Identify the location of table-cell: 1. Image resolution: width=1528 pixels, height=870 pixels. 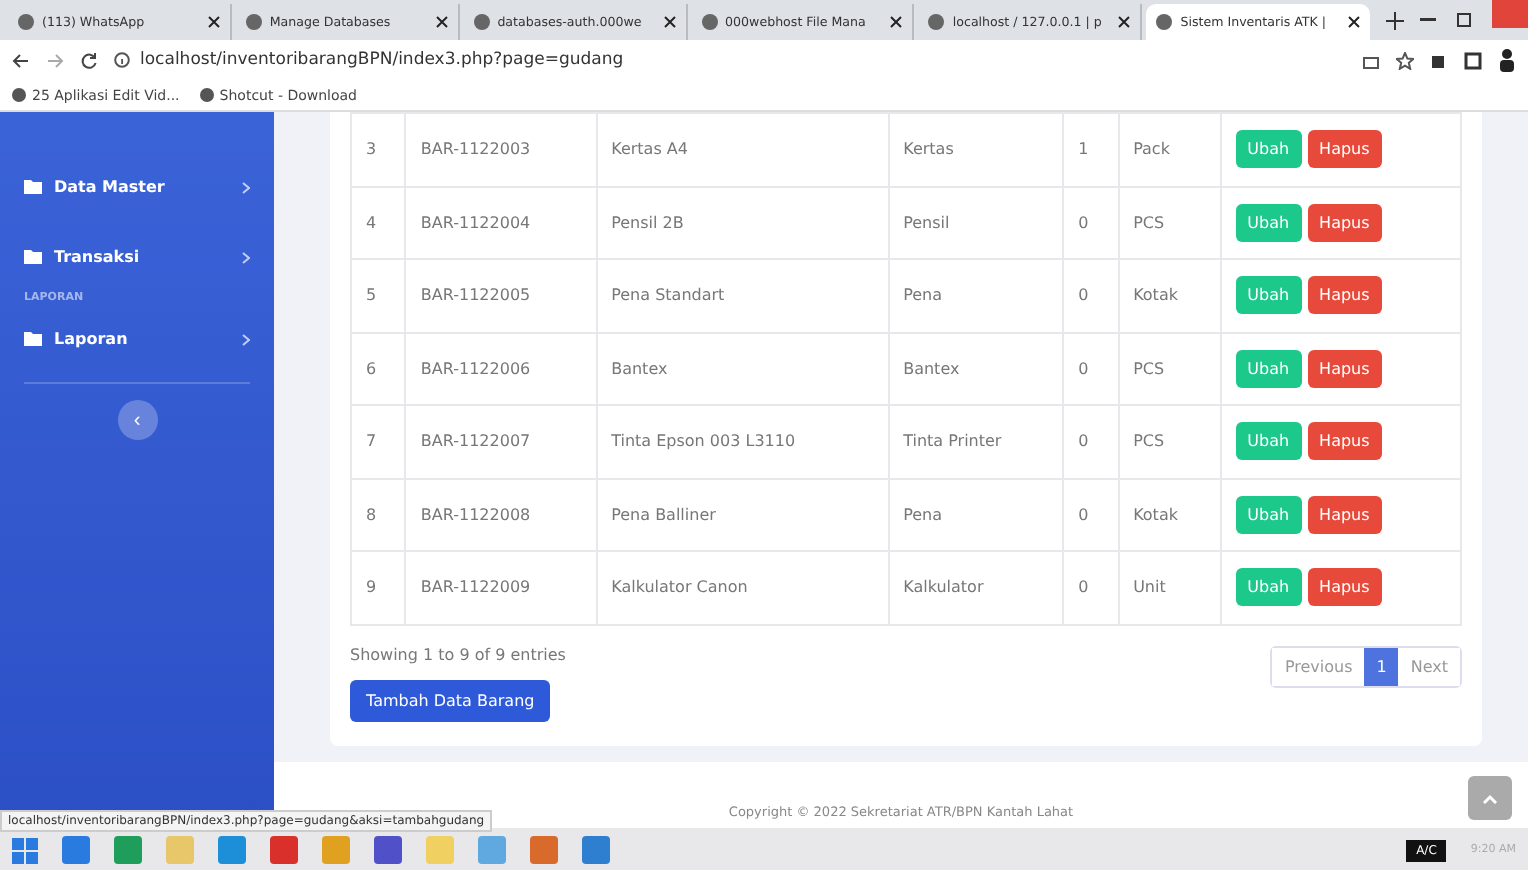
(1083, 149).